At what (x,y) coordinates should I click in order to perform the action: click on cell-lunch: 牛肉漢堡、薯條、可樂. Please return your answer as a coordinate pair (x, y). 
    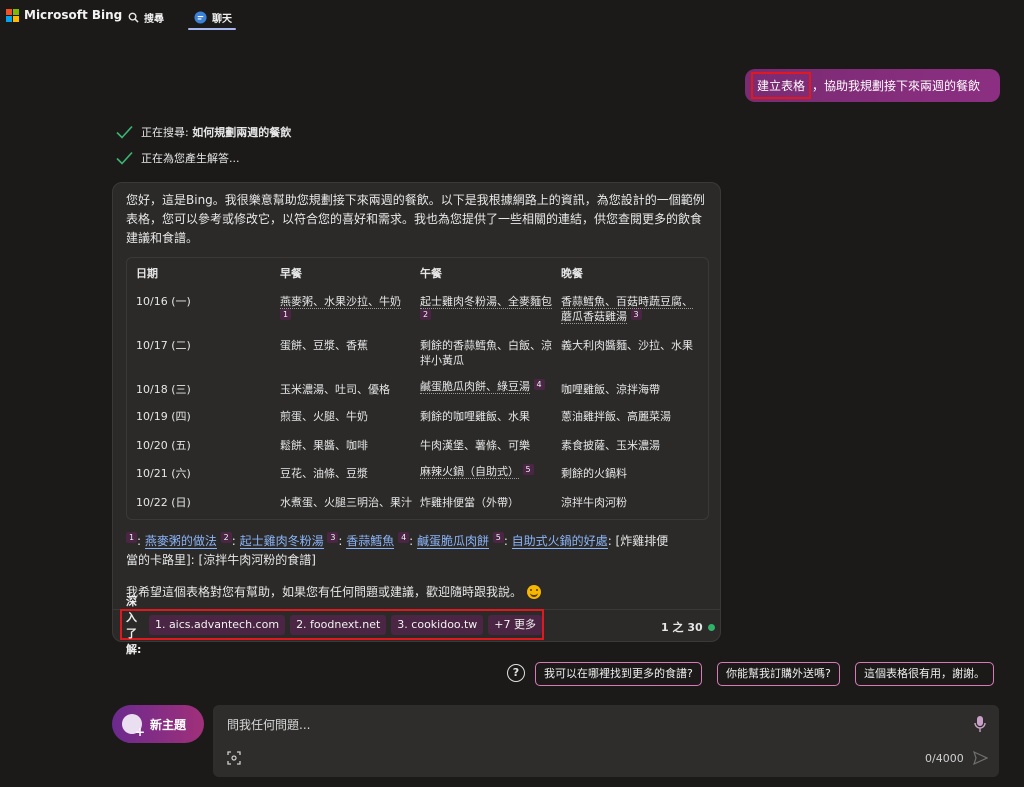
    Looking at the image, I should click on (475, 445).